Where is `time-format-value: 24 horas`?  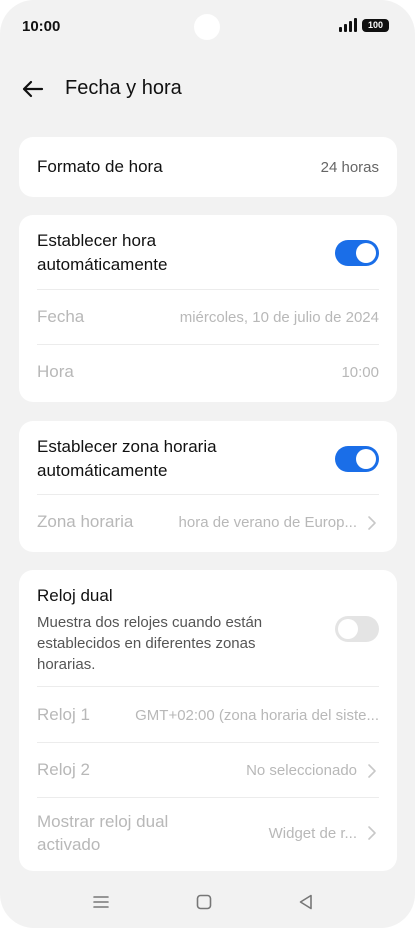 time-format-value: 24 horas is located at coordinates (349, 167).